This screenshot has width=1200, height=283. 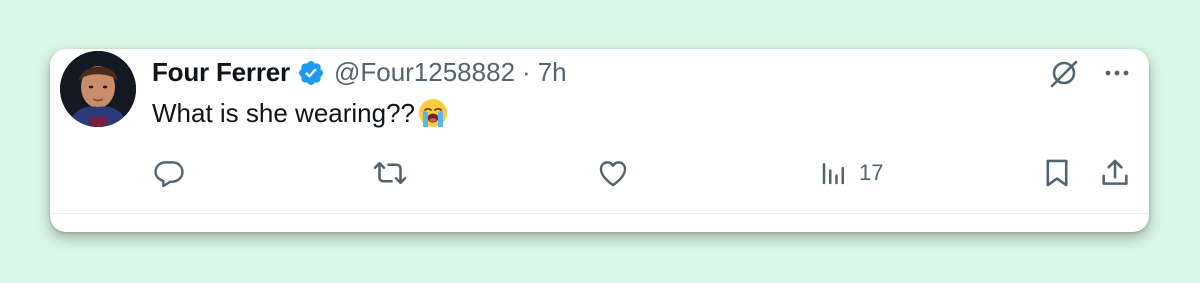 What do you see at coordinates (834, 173) in the screenshot?
I see `views-icon` at bounding box center [834, 173].